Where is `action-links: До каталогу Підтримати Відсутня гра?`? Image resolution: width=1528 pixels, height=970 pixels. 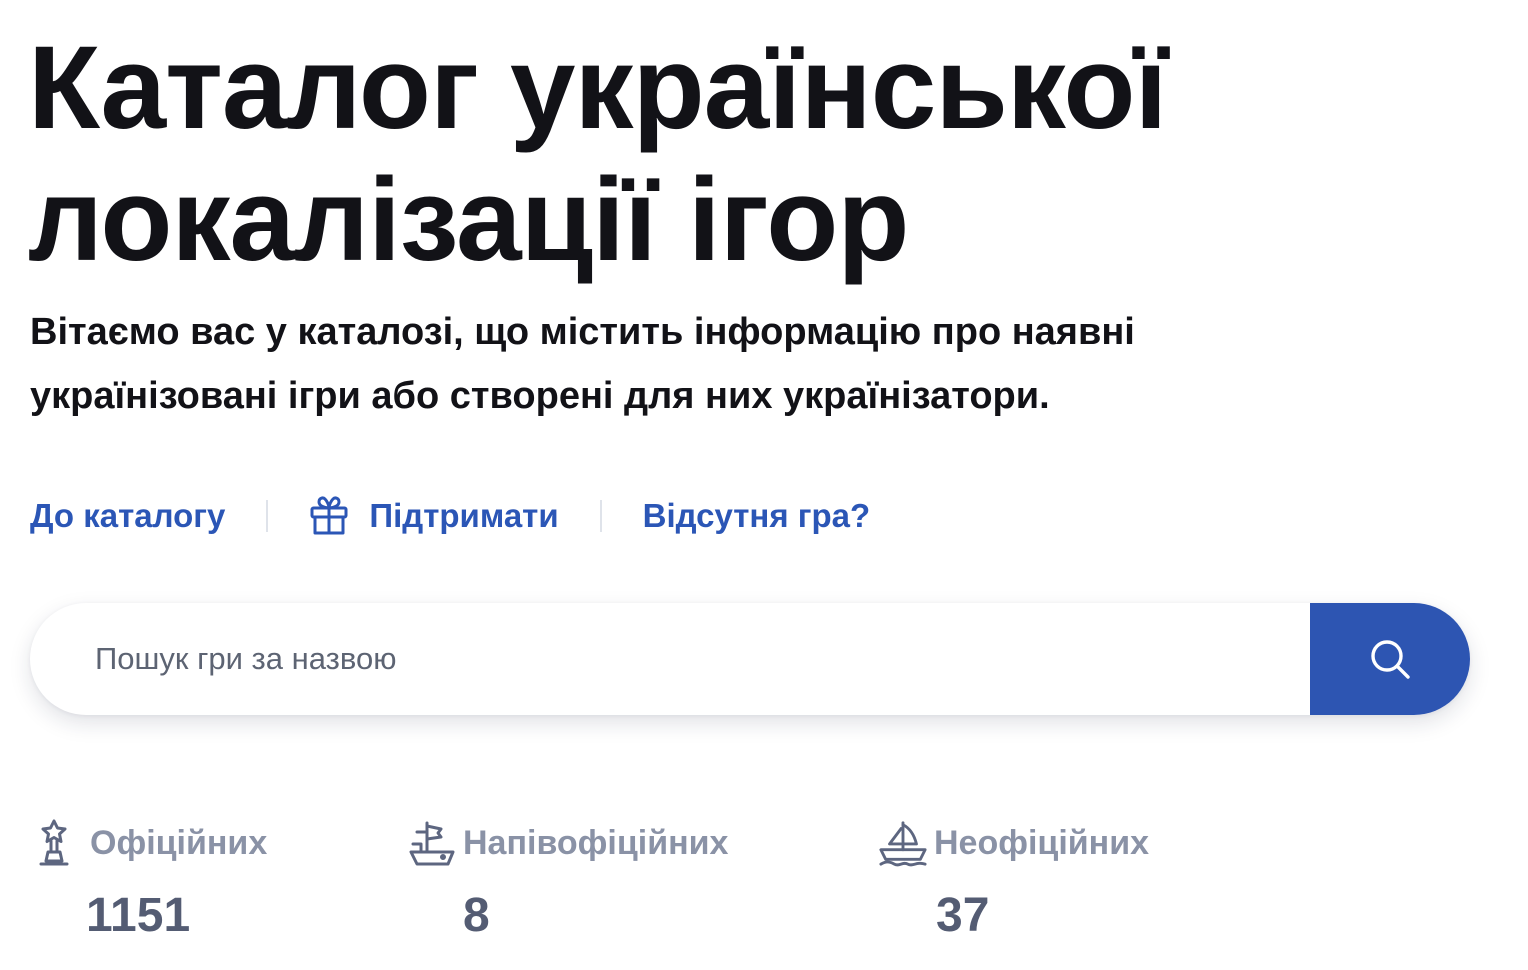 action-links: До каталогу Підтримати Відсутня гра? is located at coordinates (450, 516).